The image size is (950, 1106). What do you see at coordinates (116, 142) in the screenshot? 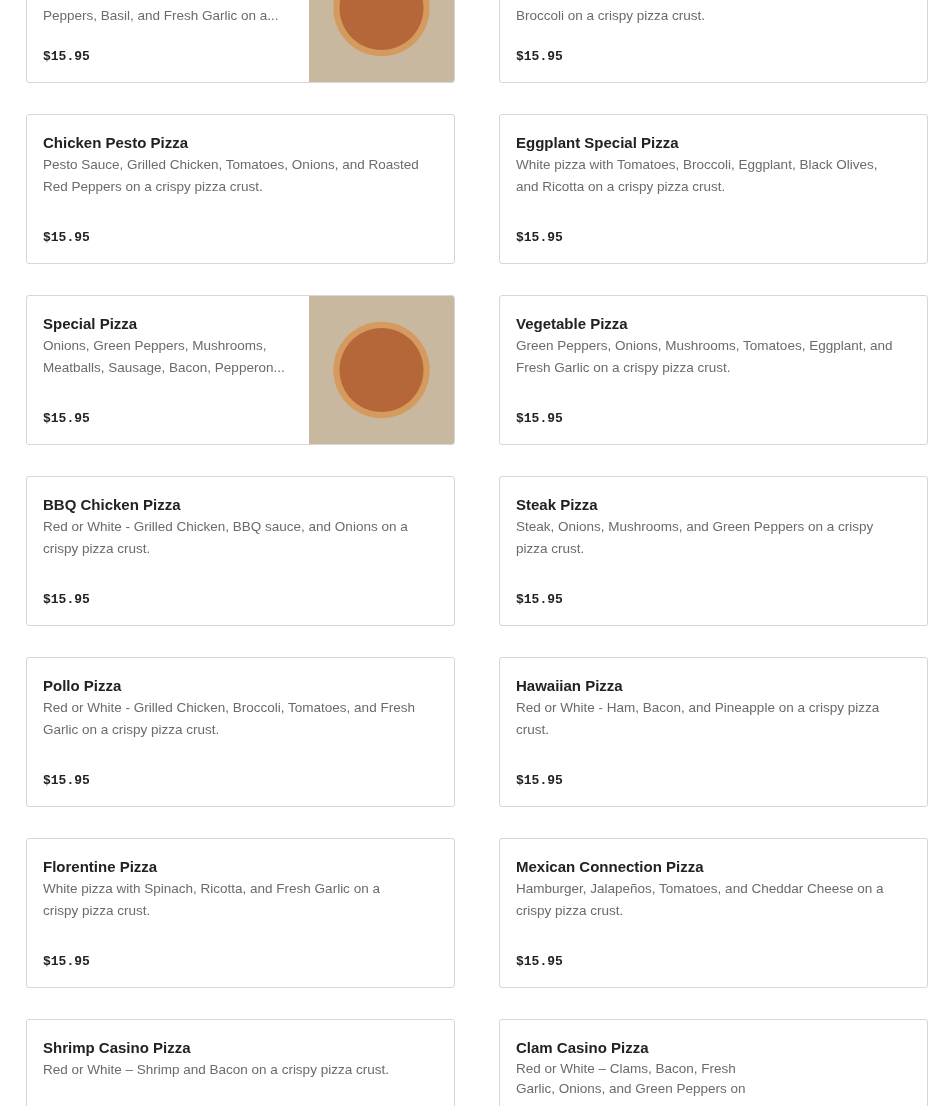
I see `item-name: Chicken Pesto Pizza` at bounding box center [116, 142].